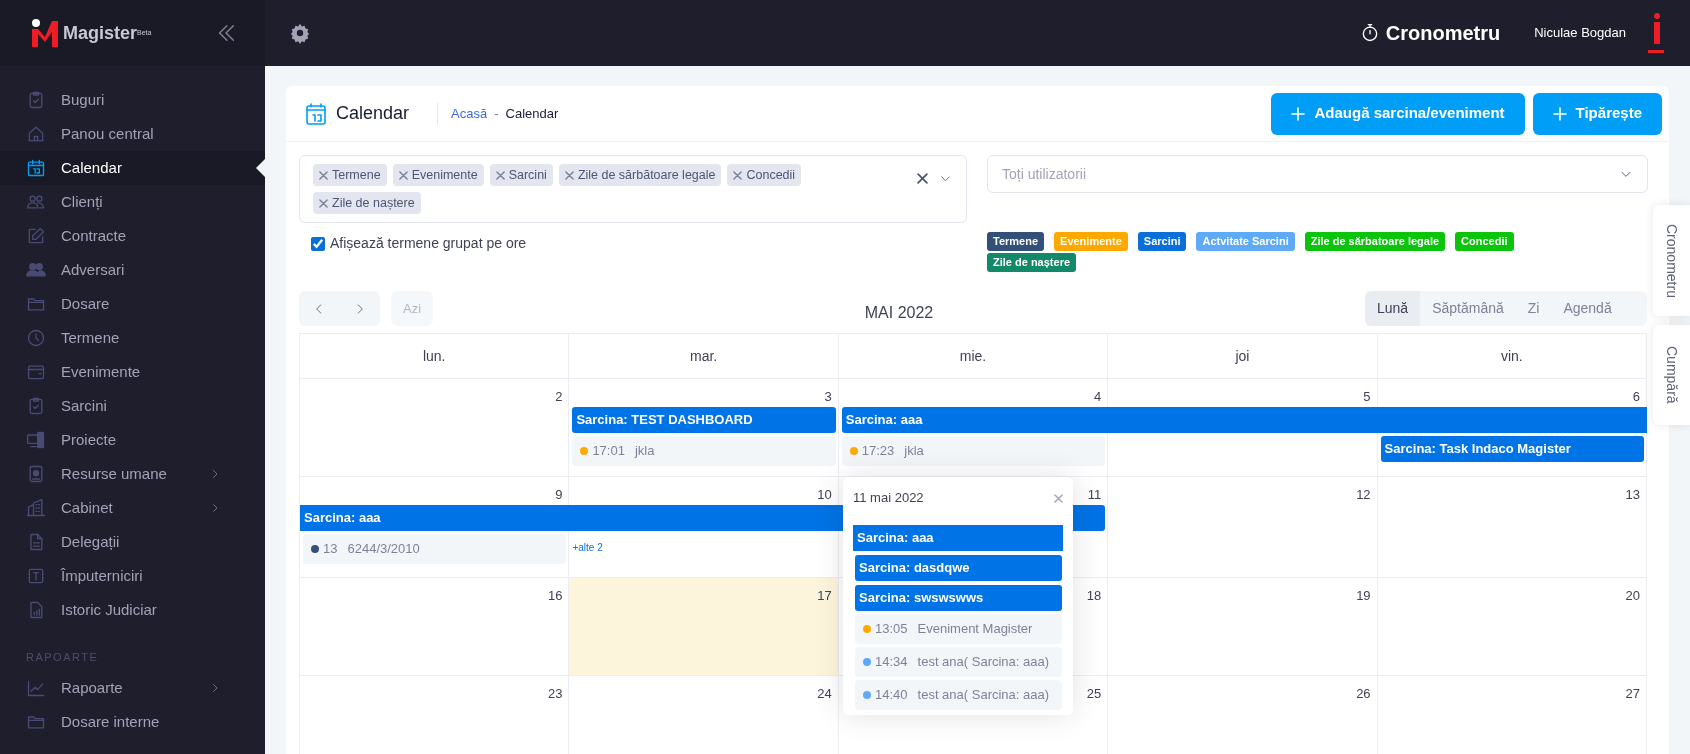 The image size is (1690, 754). What do you see at coordinates (300, 33) in the screenshot?
I see `settings-button` at bounding box center [300, 33].